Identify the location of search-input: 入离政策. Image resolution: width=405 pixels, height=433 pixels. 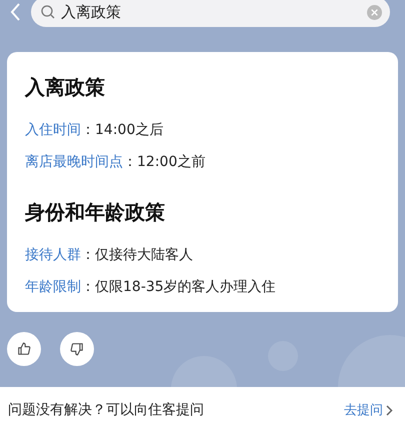
(211, 12).